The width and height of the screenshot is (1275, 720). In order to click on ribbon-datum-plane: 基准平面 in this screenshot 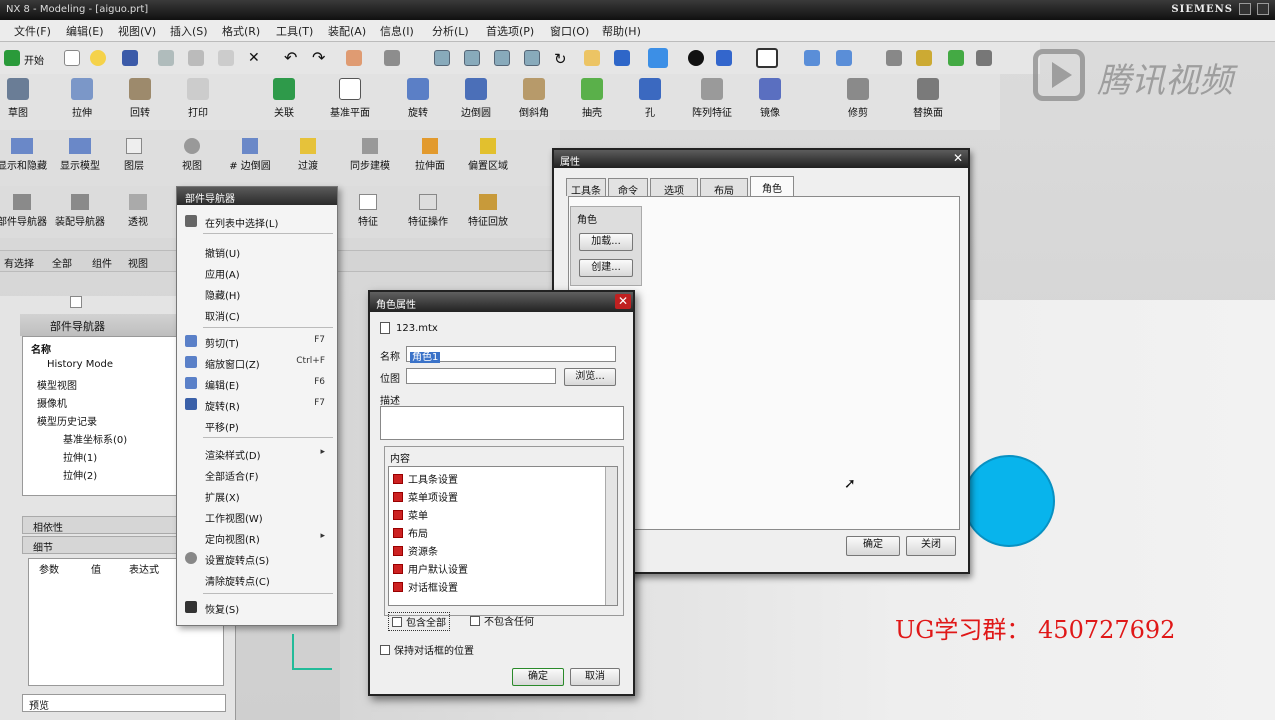, I will do `click(350, 98)`.